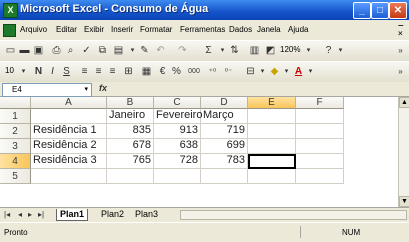 Image resolution: width=409 pixels, height=242 pixels. Describe the element at coordinates (7, 214) in the screenshot. I see `first-sheet-icon: |◂` at that location.